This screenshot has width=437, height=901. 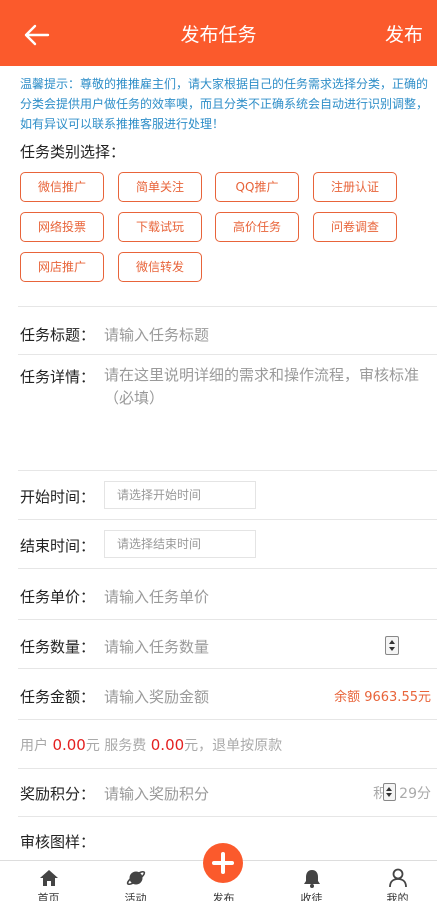 What do you see at coordinates (73, 152) in the screenshot?
I see `category-label: 任务类别选择：` at bounding box center [73, 152].